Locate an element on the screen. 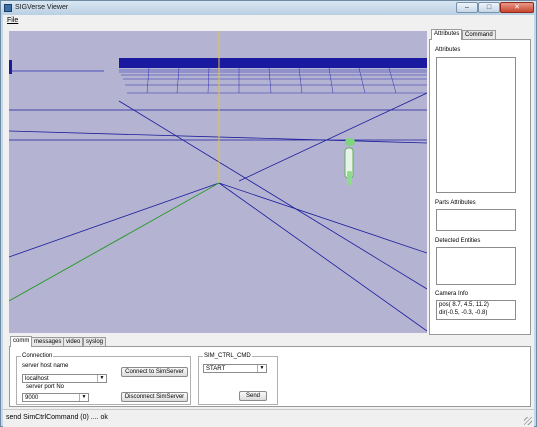 This screenshot has height=427, width=537. port-value: 9000 is located at coordinates (32, 398).